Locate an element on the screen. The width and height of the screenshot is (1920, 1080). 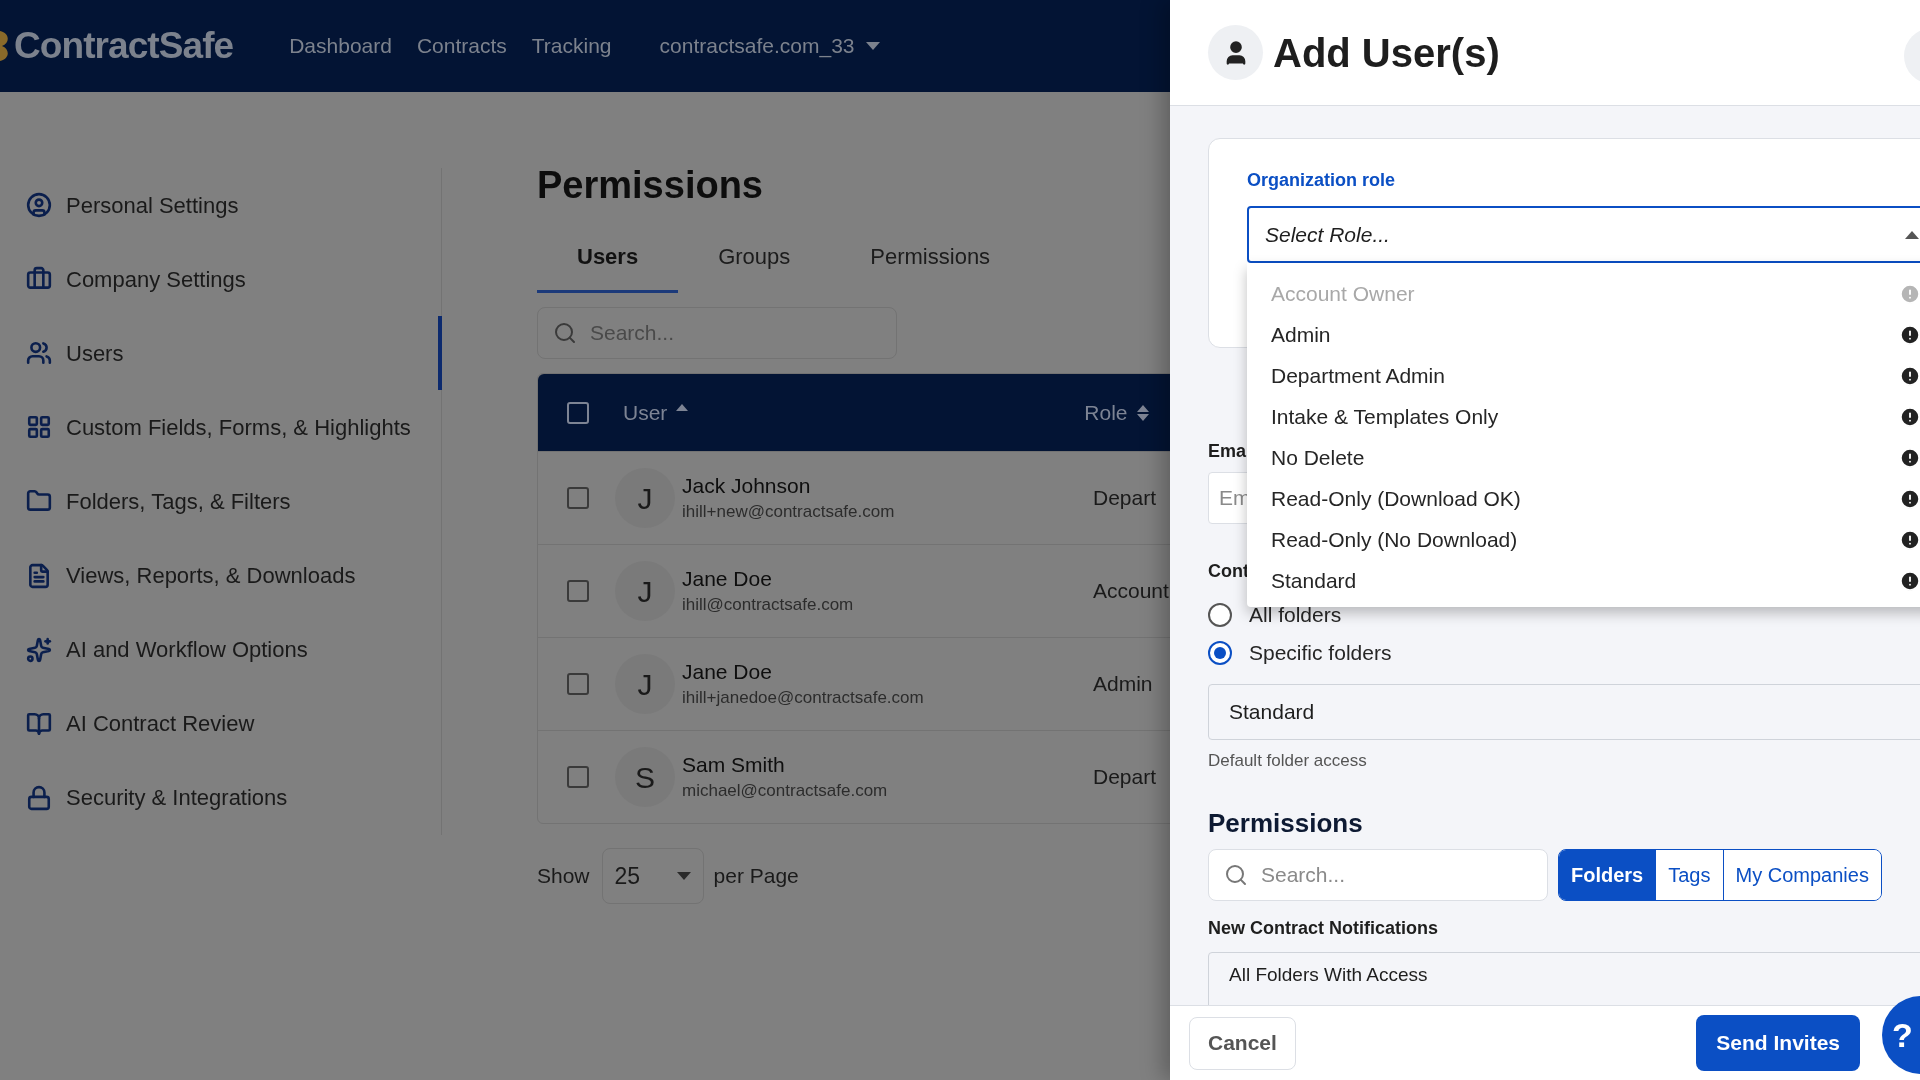
segment-tab: My Companies is located at coordinates (1801, 874).